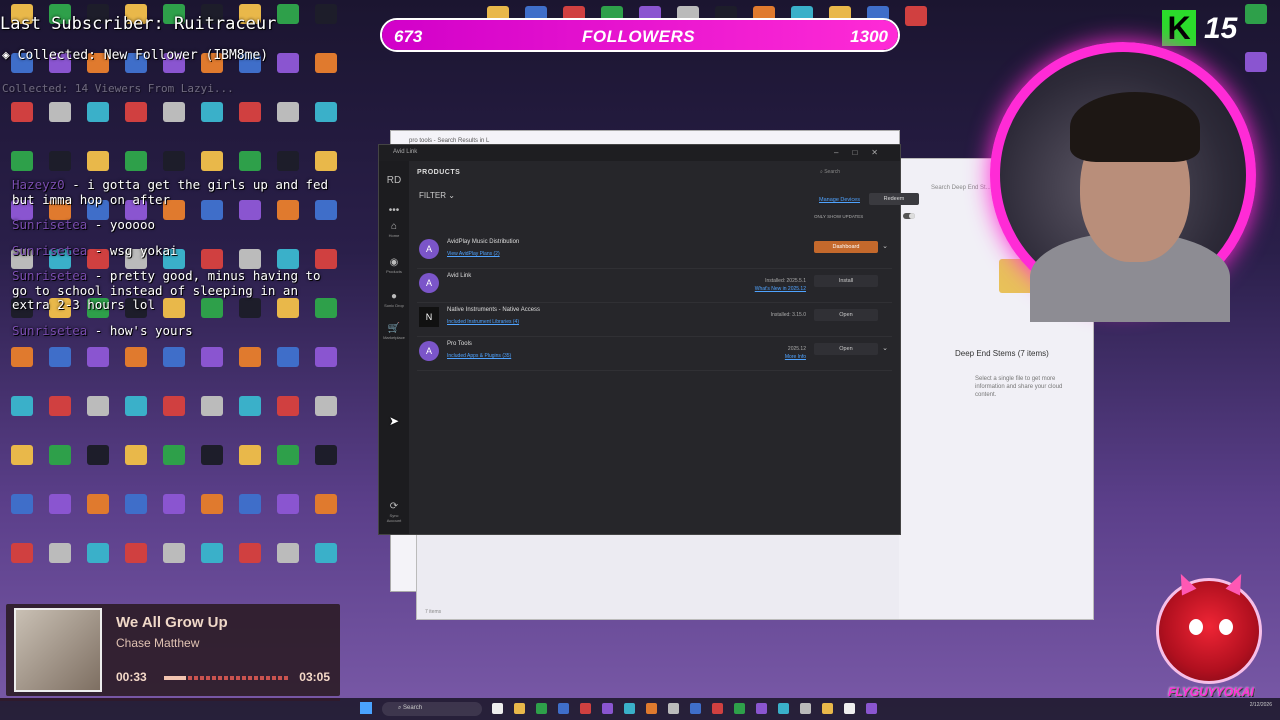 The width and height of the screenshot is (1280, 720). I want to click on manage-devices-link: Manage Devices, so click(839, 200).